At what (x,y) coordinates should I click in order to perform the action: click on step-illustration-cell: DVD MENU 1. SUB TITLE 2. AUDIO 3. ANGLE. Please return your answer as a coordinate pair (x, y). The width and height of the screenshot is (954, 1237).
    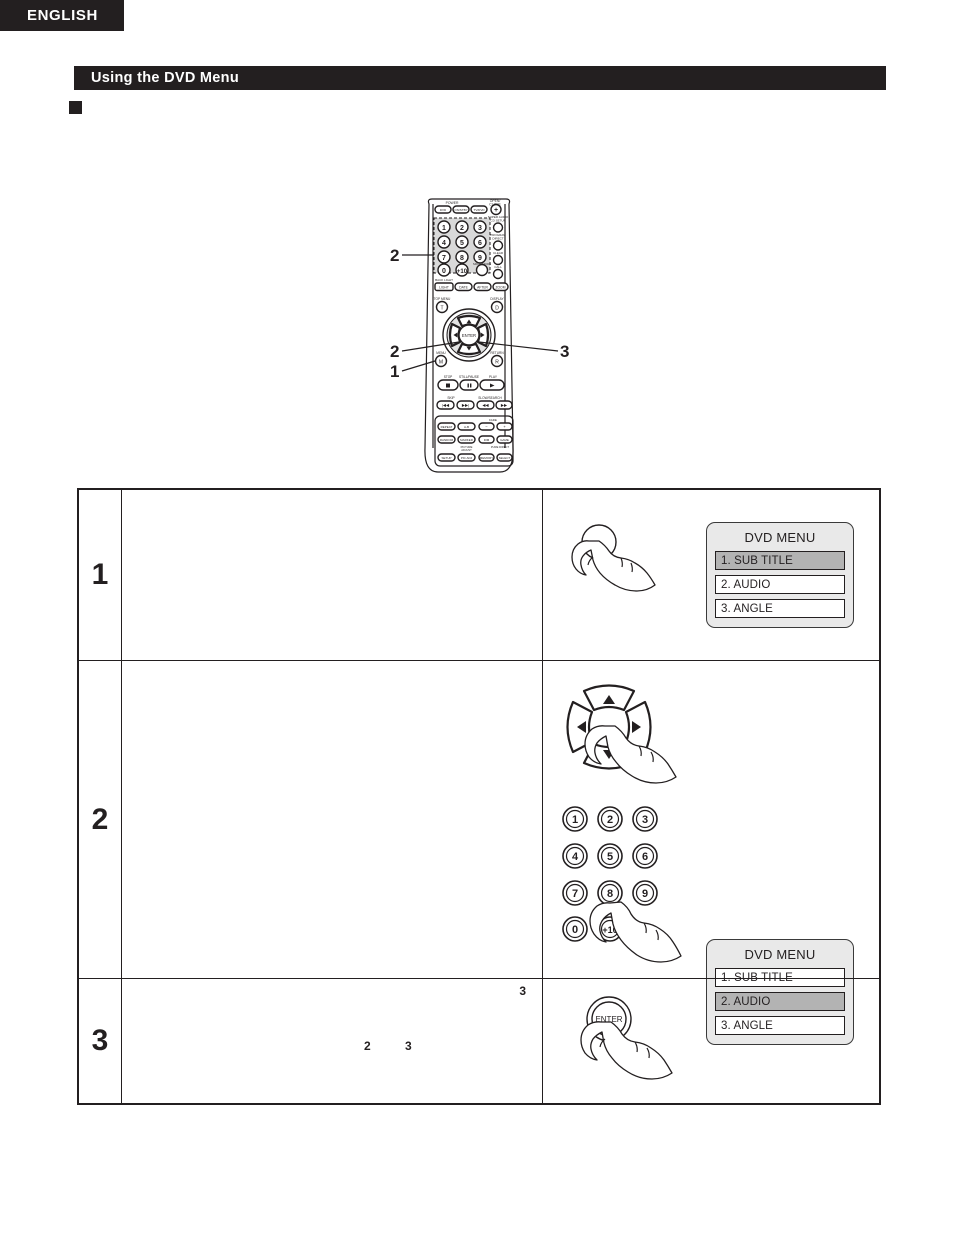
    Looking at the image, I should click on (711, 575).